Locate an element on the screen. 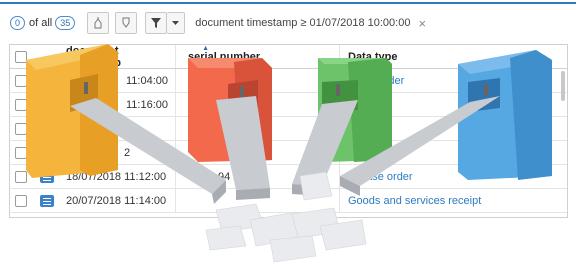 The width and height of the screenshot is (576, 265). column-header-timestamp: document timestamp ▲ is located at coordinates (120, 56).